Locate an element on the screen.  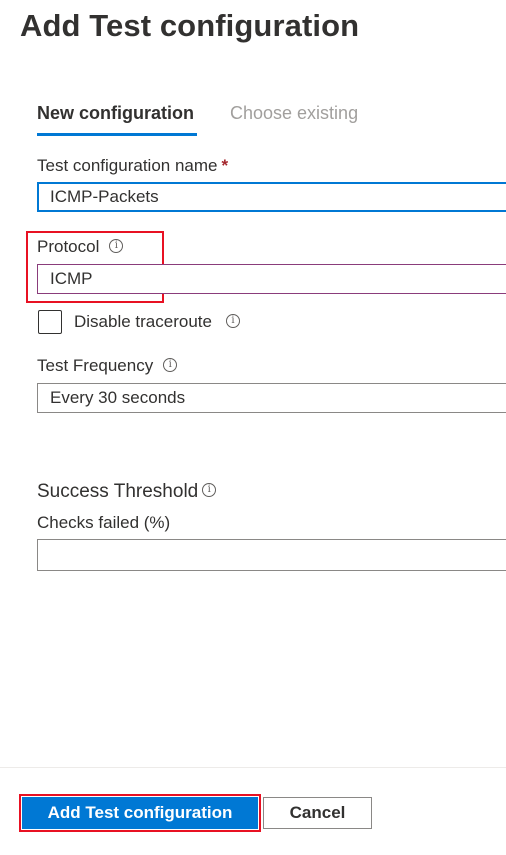
checks-failed-input is located at coordinates (271, 555).